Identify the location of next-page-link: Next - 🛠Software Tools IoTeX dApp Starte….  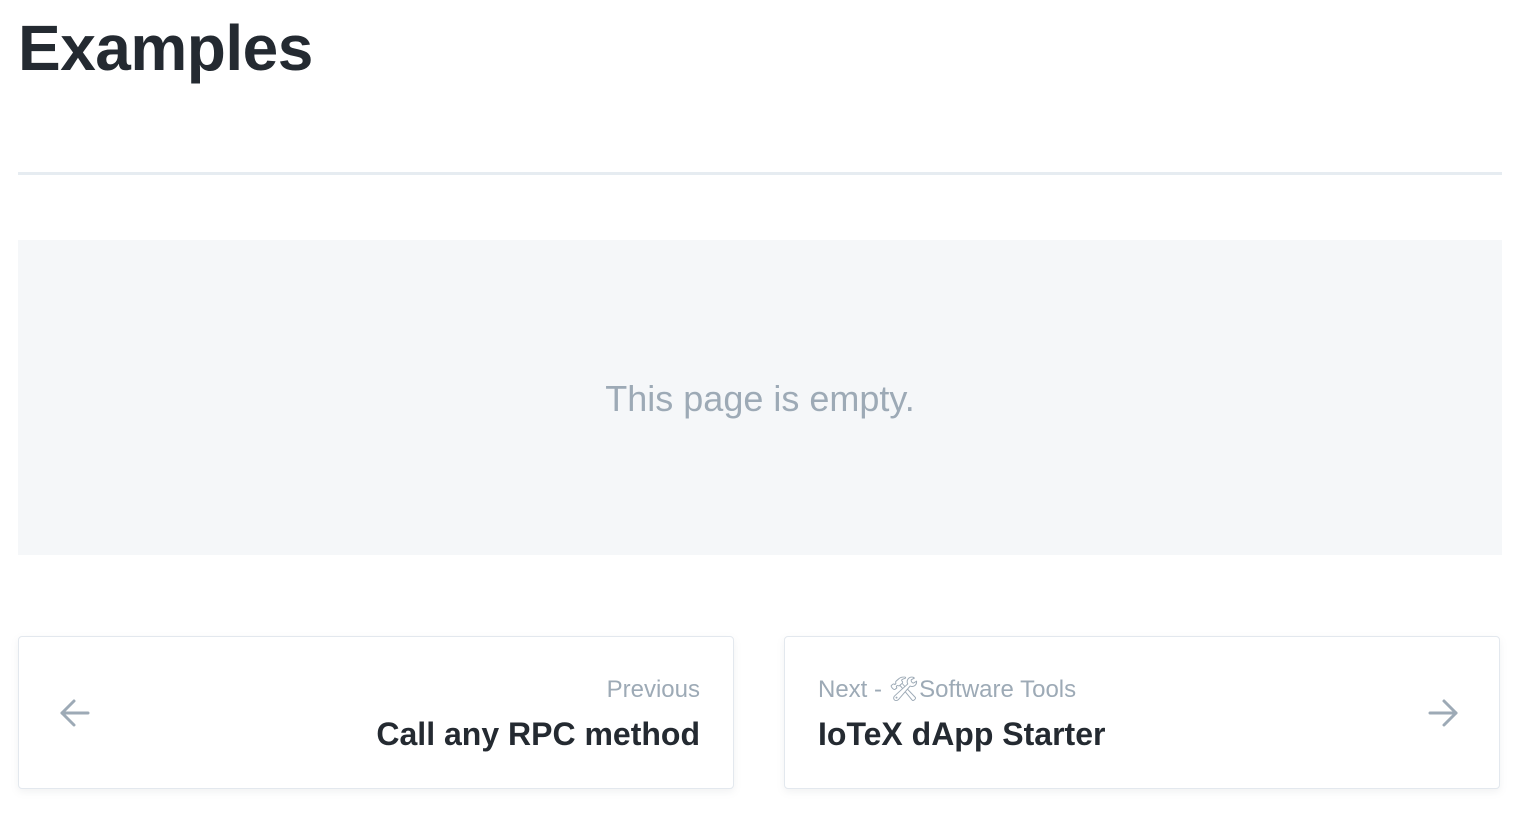
(1142, 712).